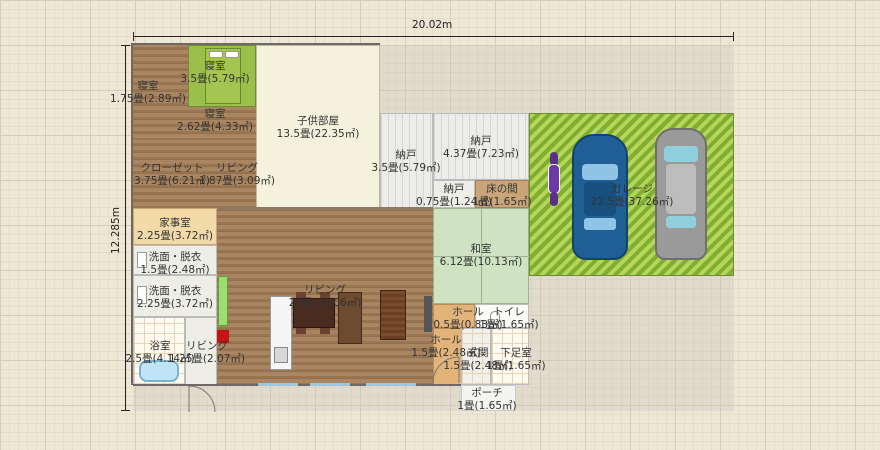  Describe the element at coordinates (509, 312) in the screenshot. I see `room-name: トイレ` at that location.